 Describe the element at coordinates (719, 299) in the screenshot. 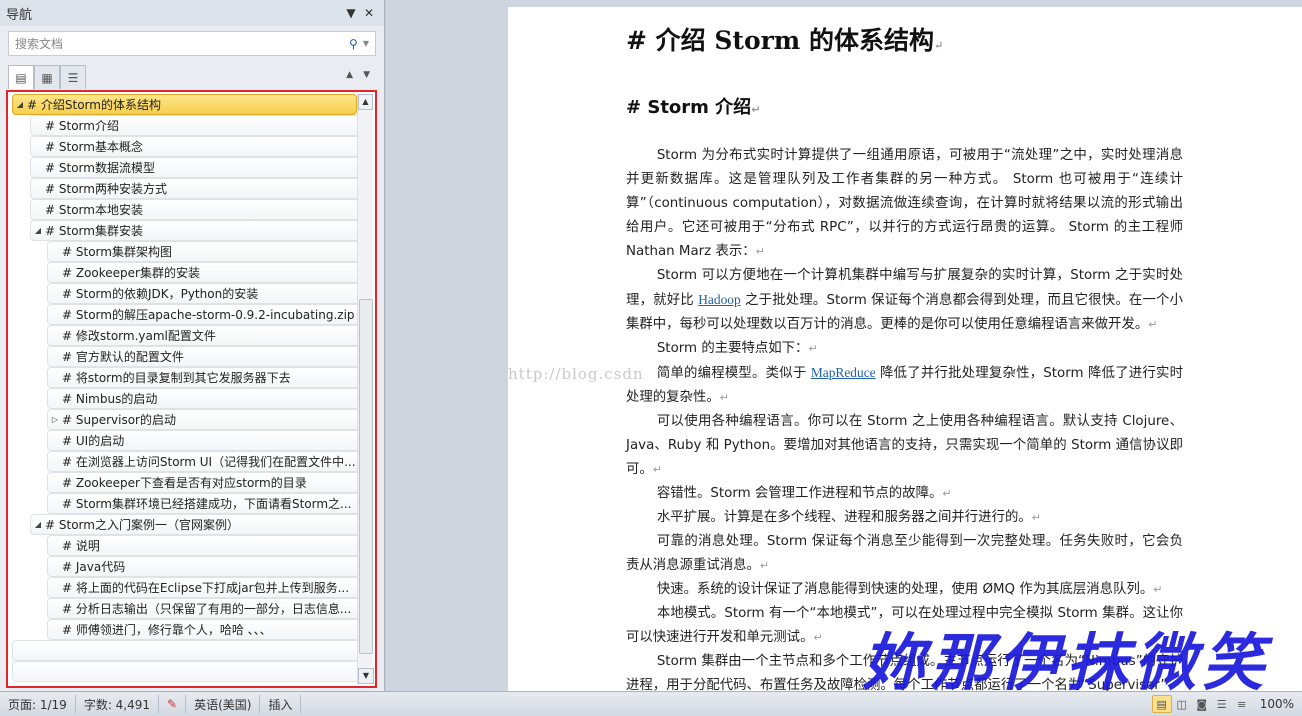

I see `hadoop-link: Hadoop` at that location.